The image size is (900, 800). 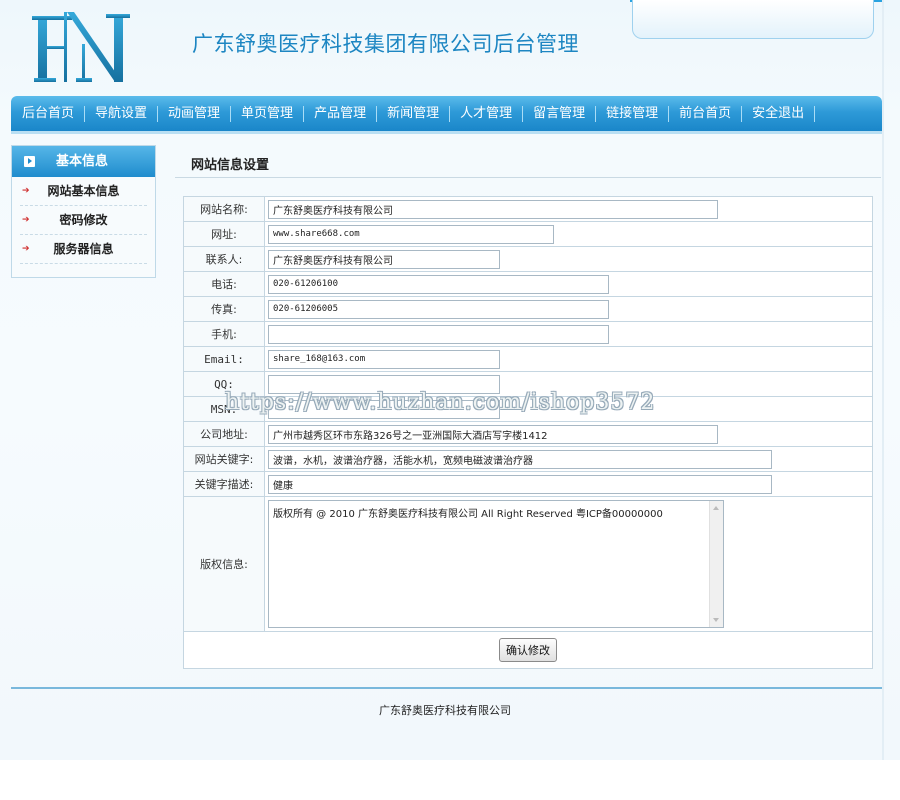 I want to click on field-label: 关键字描述:, so click(x=224, y=484).